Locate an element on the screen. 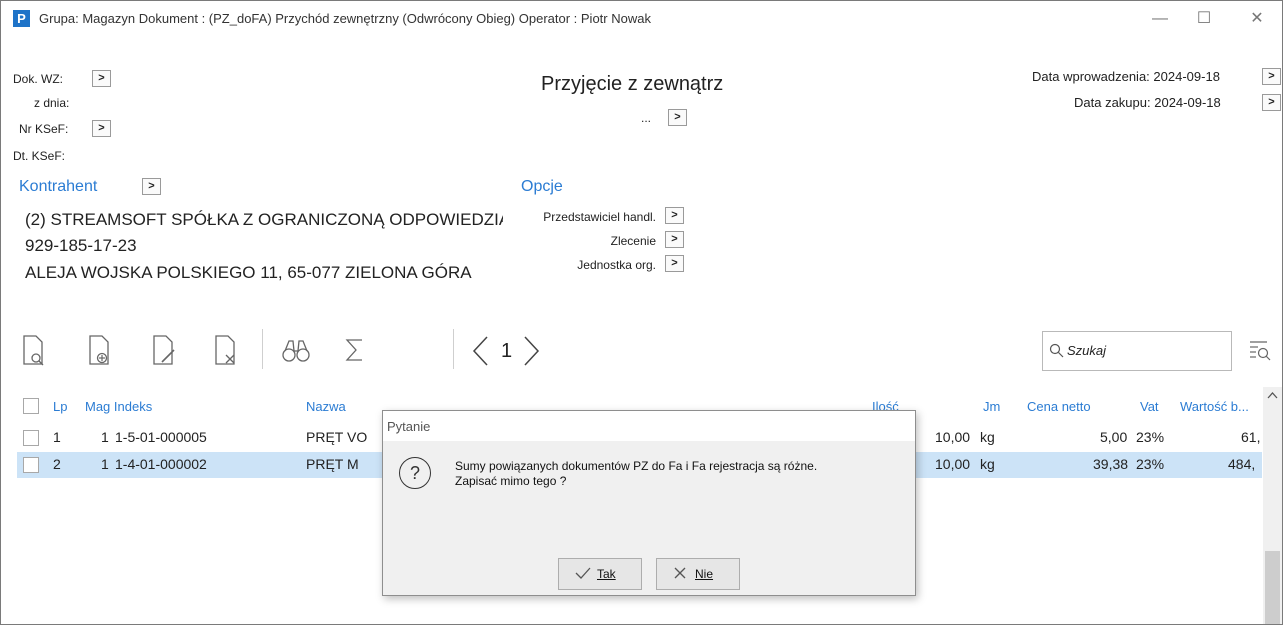 This screenshot has height=625, width=1283. column-cena-netto: Cena netto is located at coordinates (1059, 406).